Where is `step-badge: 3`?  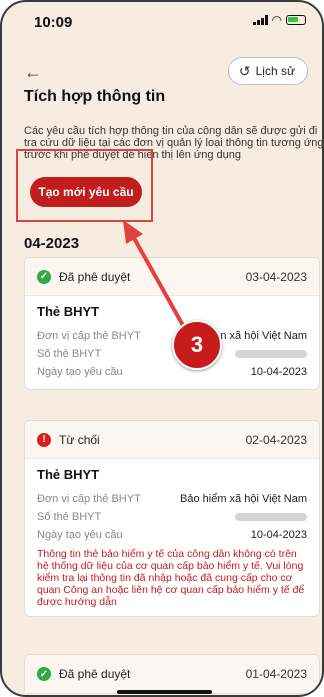
step-badge: 3 is located at coordinates (197, 345).